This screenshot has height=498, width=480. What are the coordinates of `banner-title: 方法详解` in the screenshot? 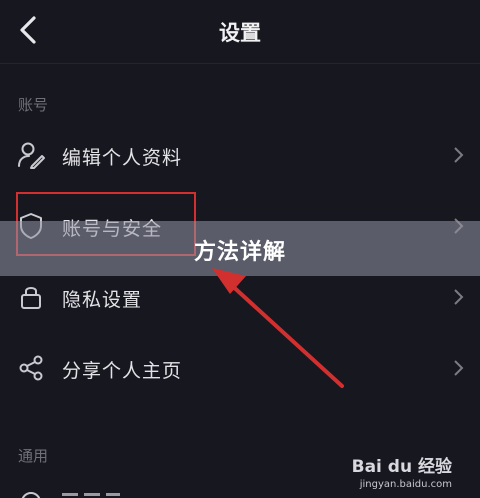 It's located at (239, 252).